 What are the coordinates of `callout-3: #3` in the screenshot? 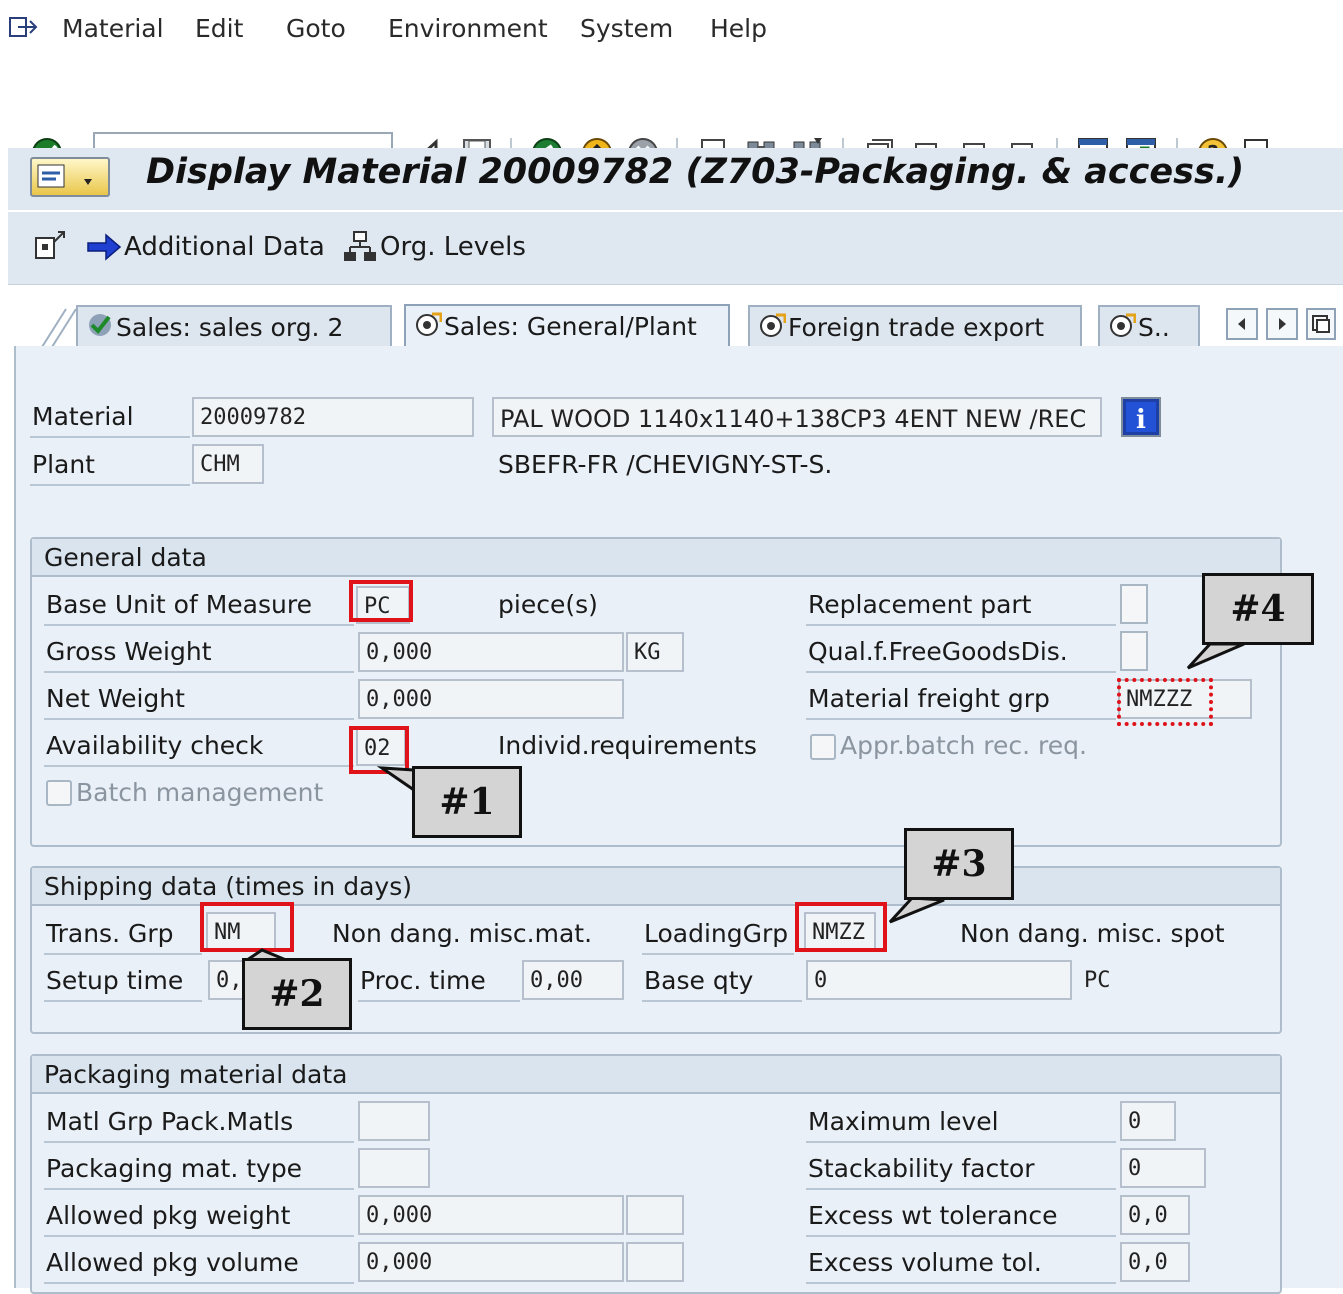 It's located at (959, 864).